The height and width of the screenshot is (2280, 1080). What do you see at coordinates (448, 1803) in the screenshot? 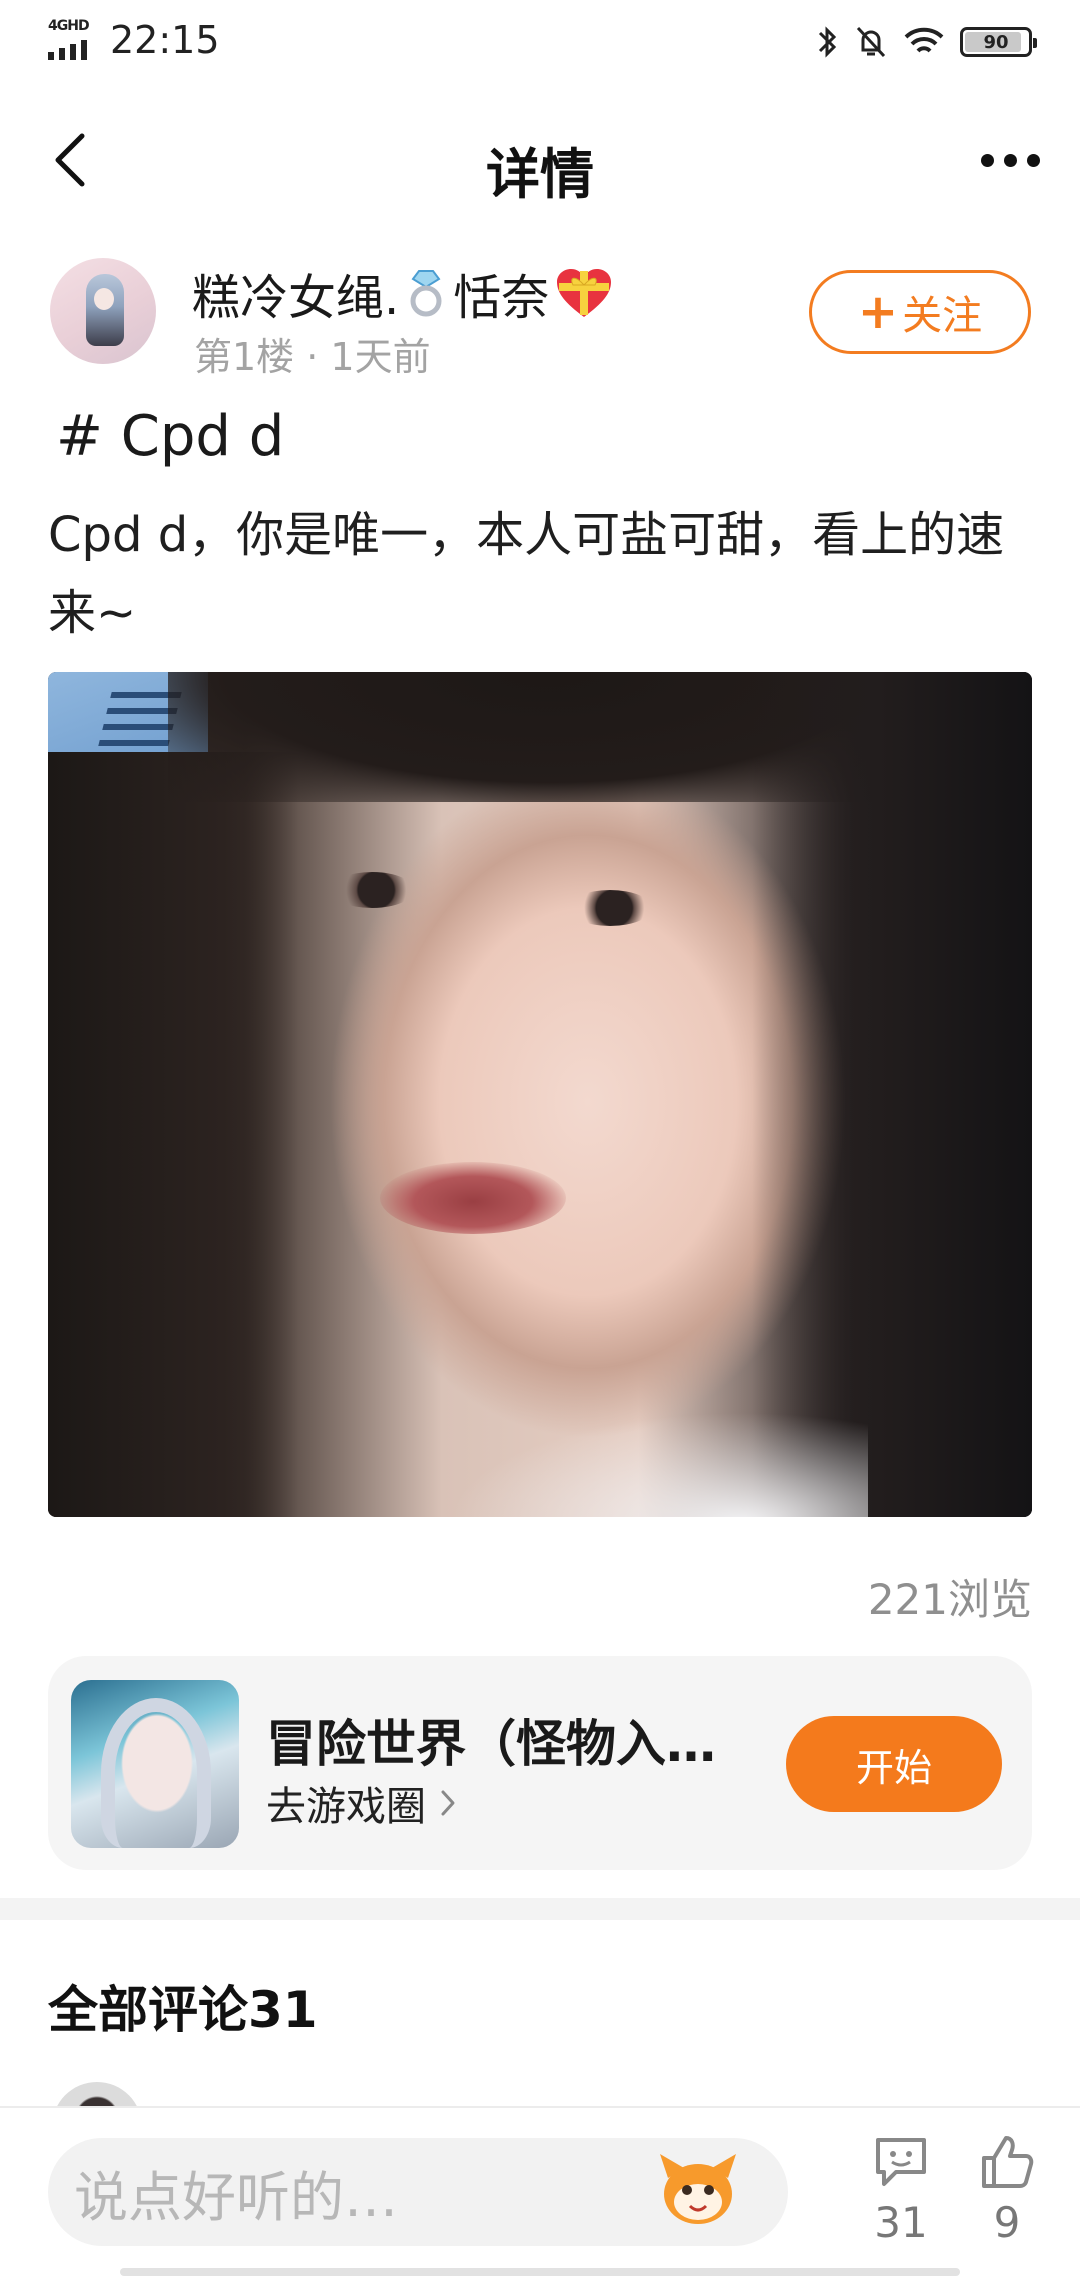
I see `chevron-right-icon` at bounding box center [448, 1803].